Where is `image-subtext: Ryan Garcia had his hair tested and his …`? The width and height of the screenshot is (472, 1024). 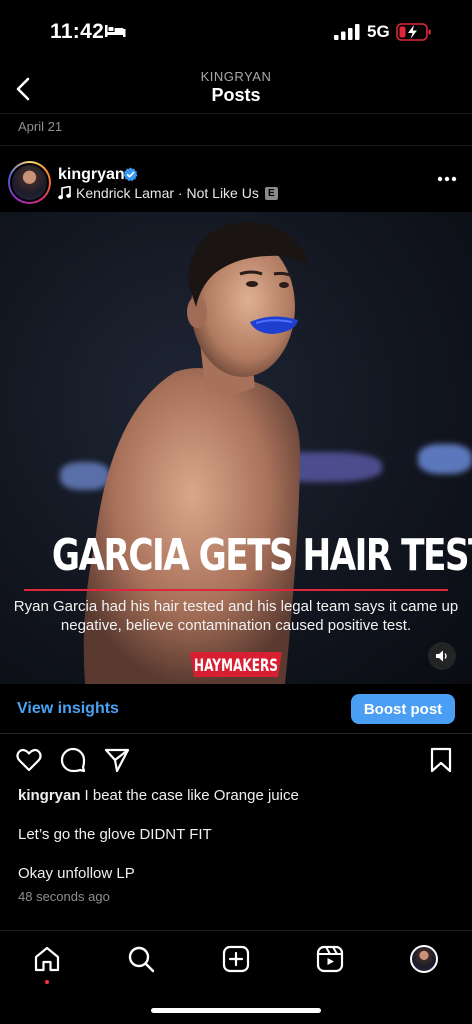 image-subtext: Ryan Garcia had his hair tested and his … is located at coordinates (236, 616).